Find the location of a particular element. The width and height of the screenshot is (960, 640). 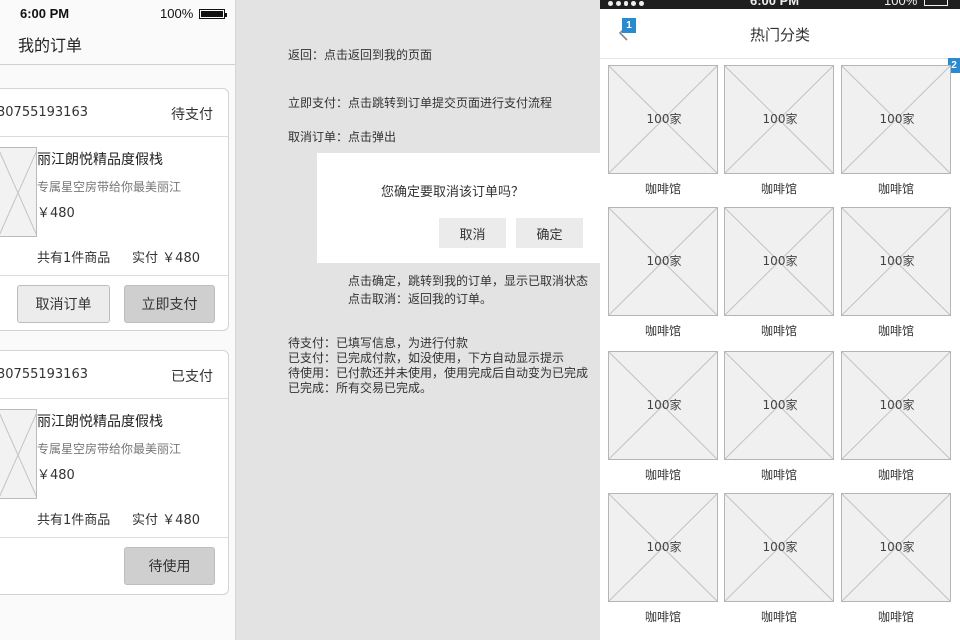

cancel-confirm-dialog: 您确定要取消该订单吗？ 取消 确定 is located at coordinates (458, 208).